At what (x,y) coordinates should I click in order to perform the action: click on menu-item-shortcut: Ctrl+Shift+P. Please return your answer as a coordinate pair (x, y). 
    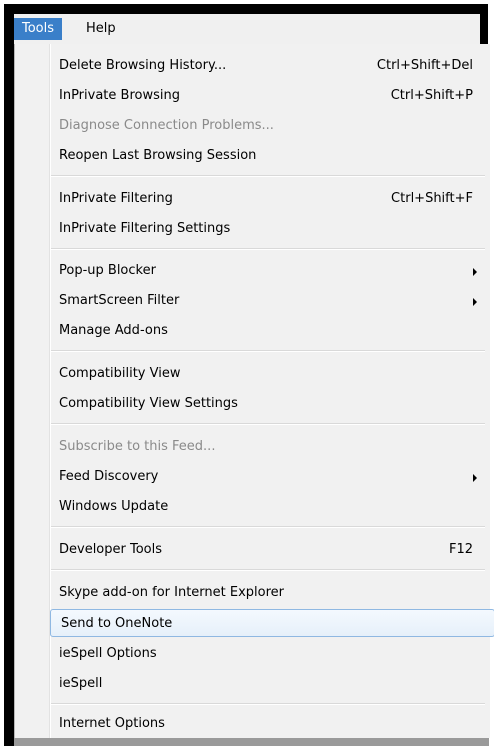
    Looking at the image, I should click on (431, 95).